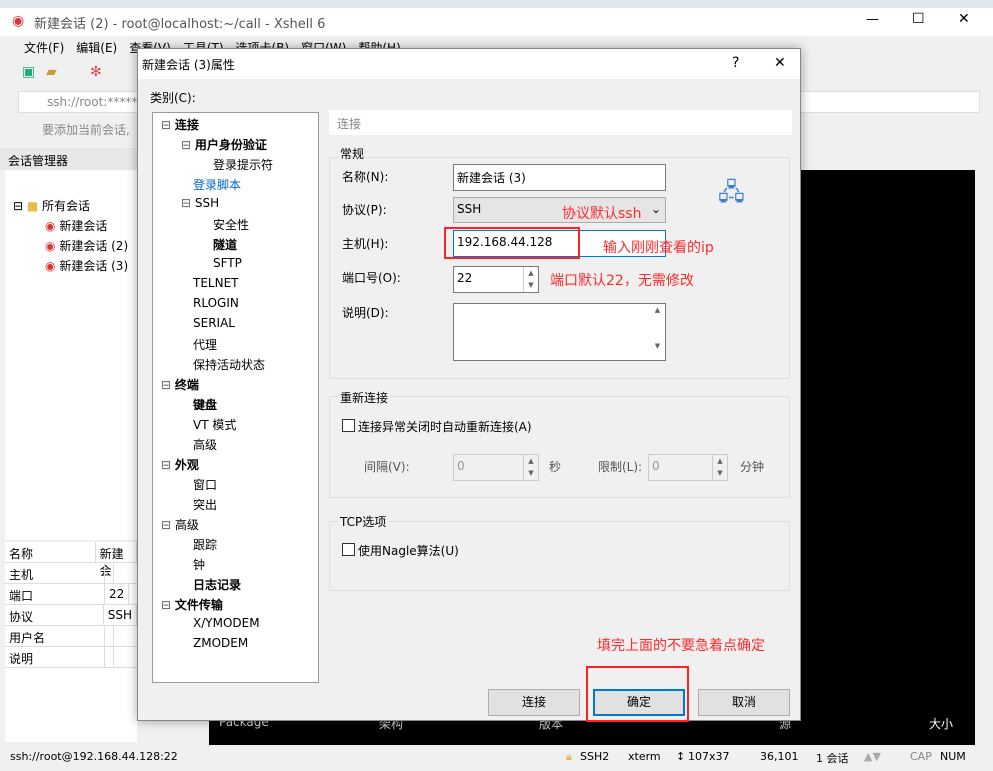  What do you see at coordinates (735, 63) in the screenshot?
I see `help-button: ?` at bounding box center [735, 63].